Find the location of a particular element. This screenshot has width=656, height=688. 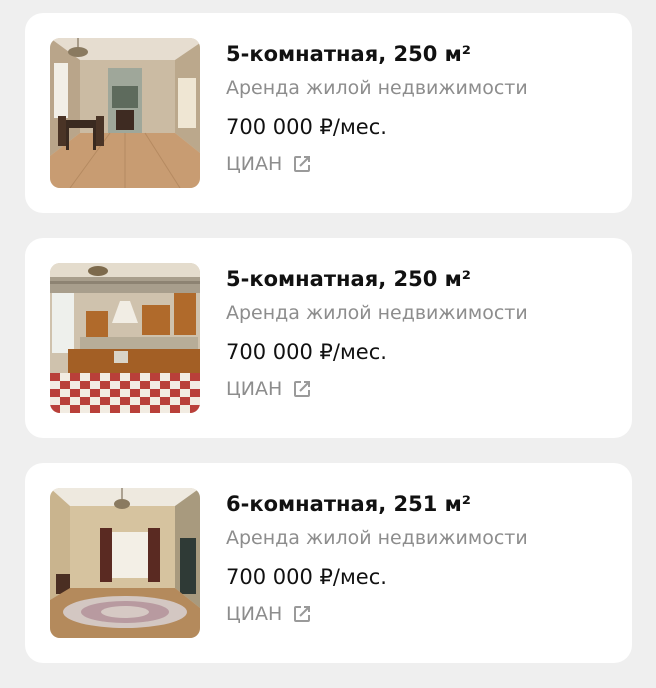

listing-title: 6-комнатная, 251 м² is located at coordinates (423, 504).